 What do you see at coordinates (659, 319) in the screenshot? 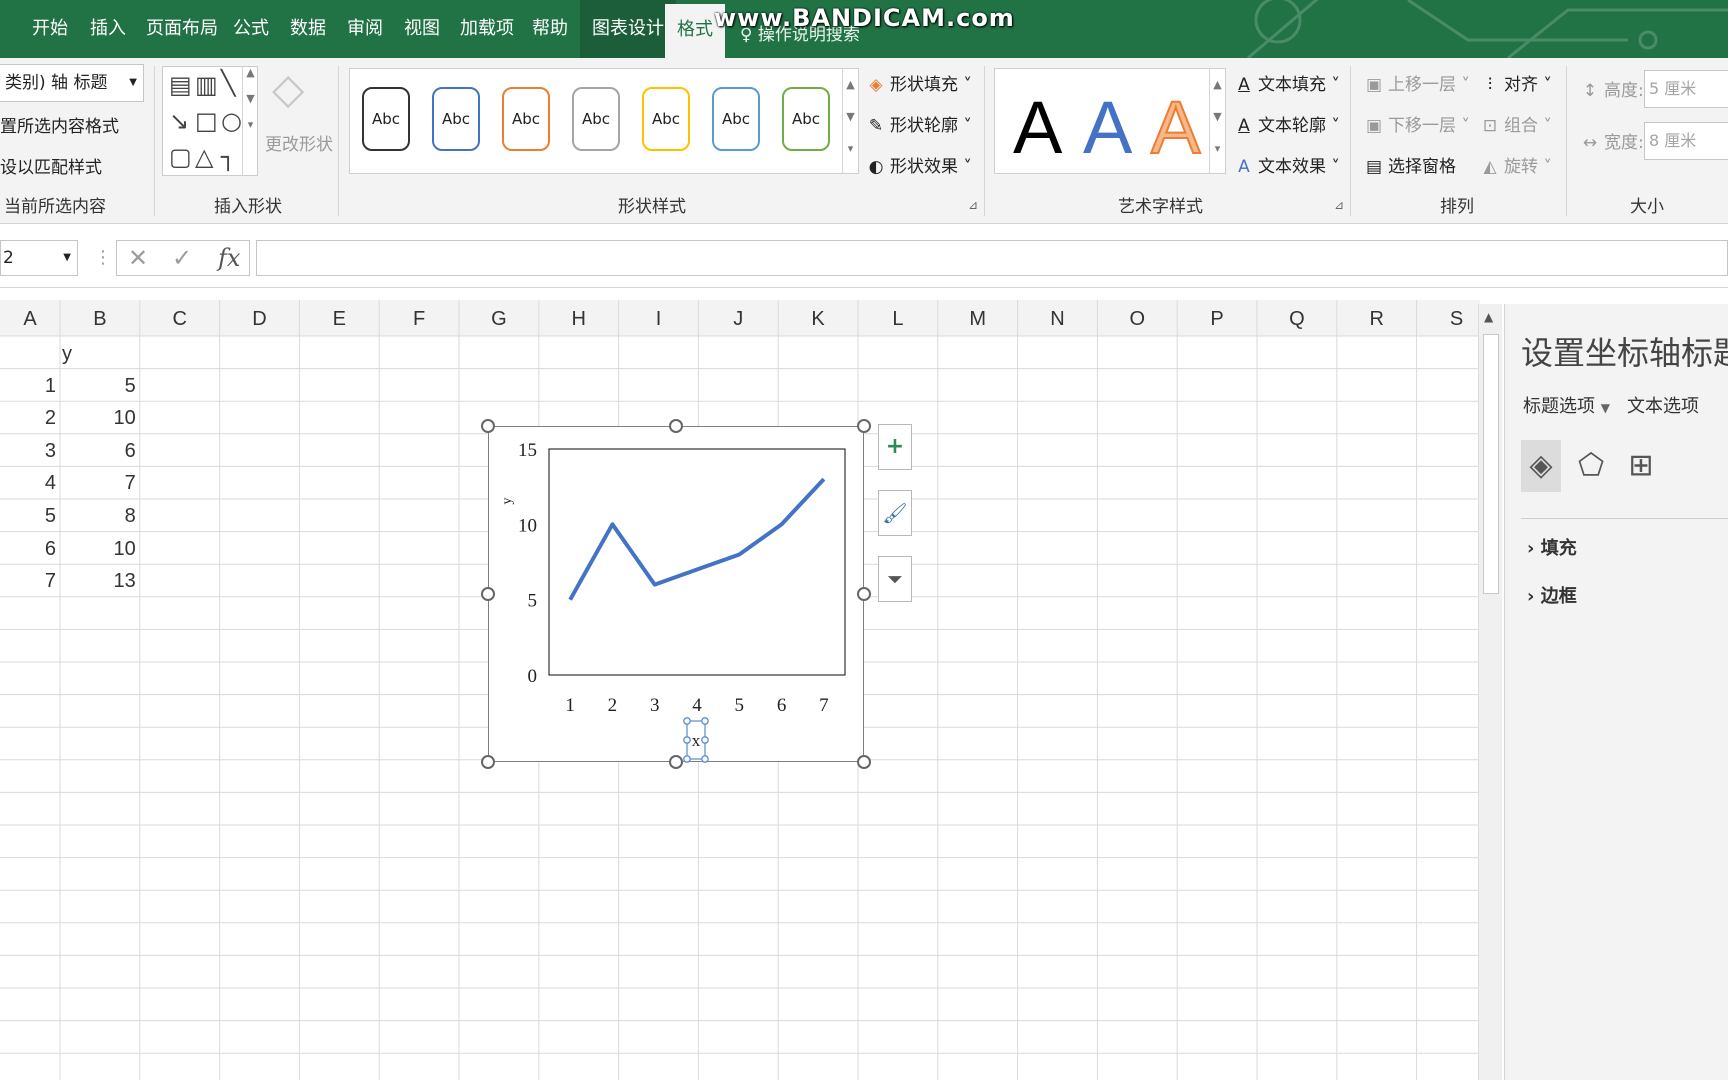
I see `column-header: I` at bounding box center [659, 319].